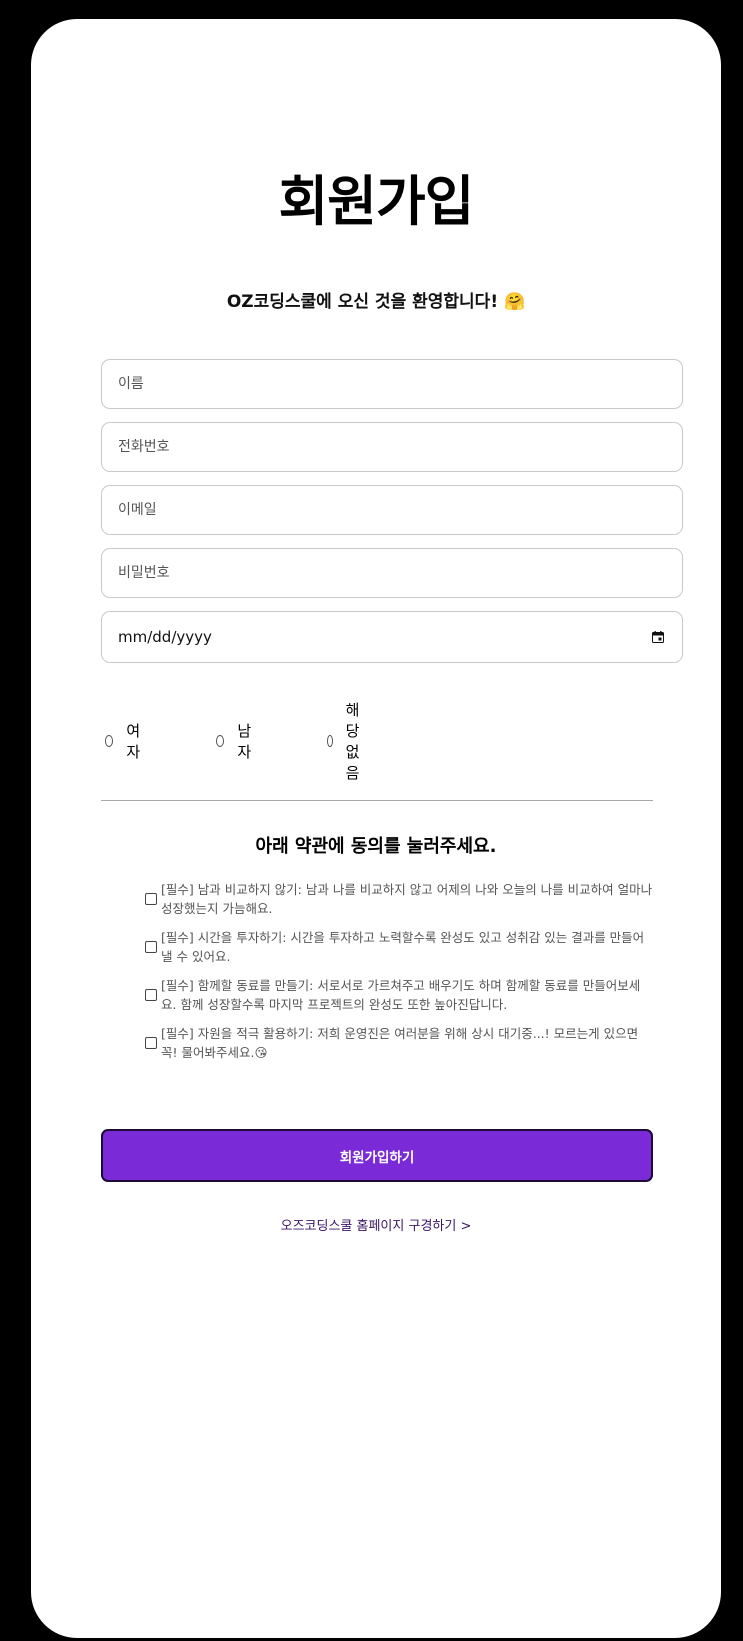 The width and height of the screenshot is (743, 1641). Describe the element at coordinates (376, 1224) in the screenshot. I see `homepage-link: 오즈코딩스쿨 홈페이지 구경하기 >` at that location.